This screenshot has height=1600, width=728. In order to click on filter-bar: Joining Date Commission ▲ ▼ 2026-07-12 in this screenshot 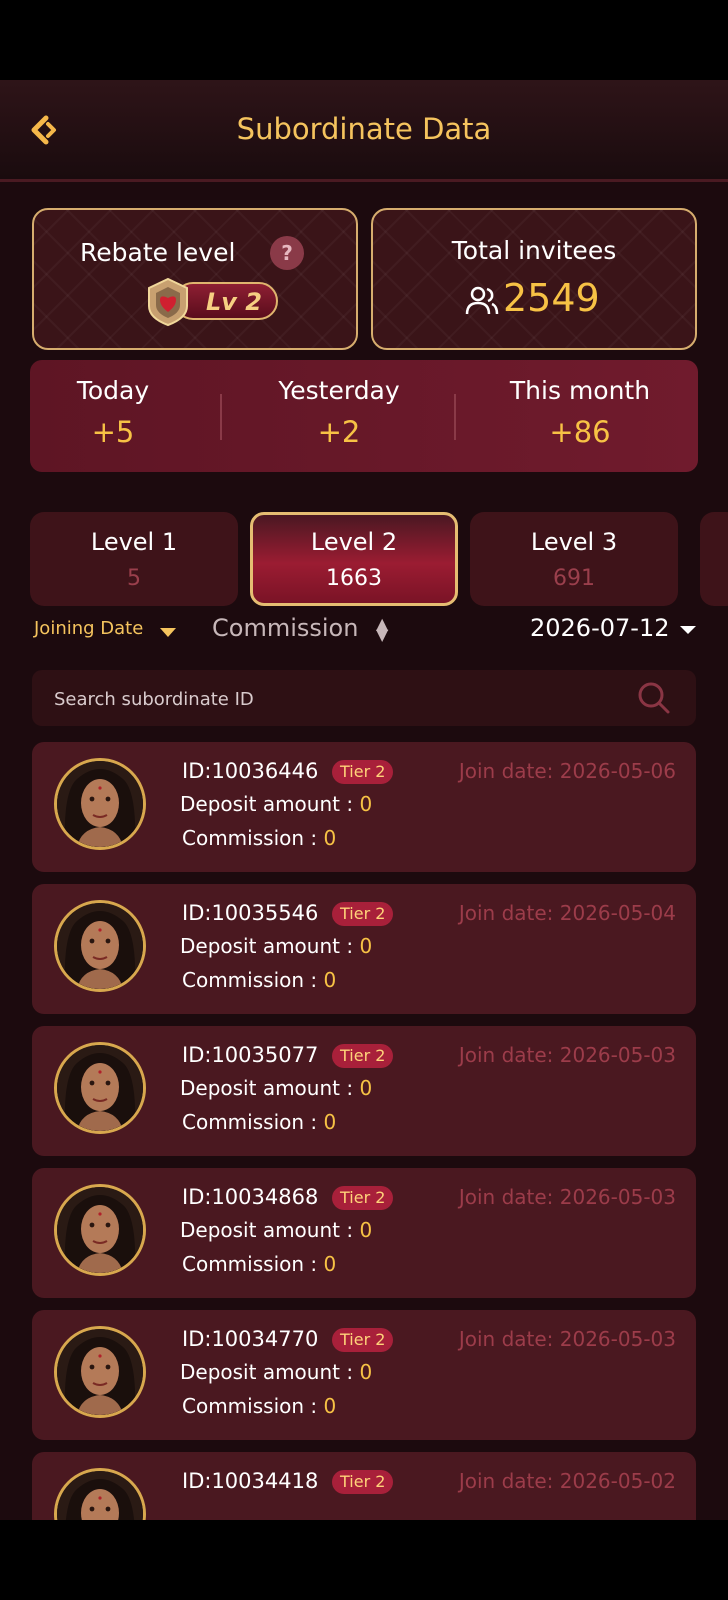, I will do `click(364, 634)`.